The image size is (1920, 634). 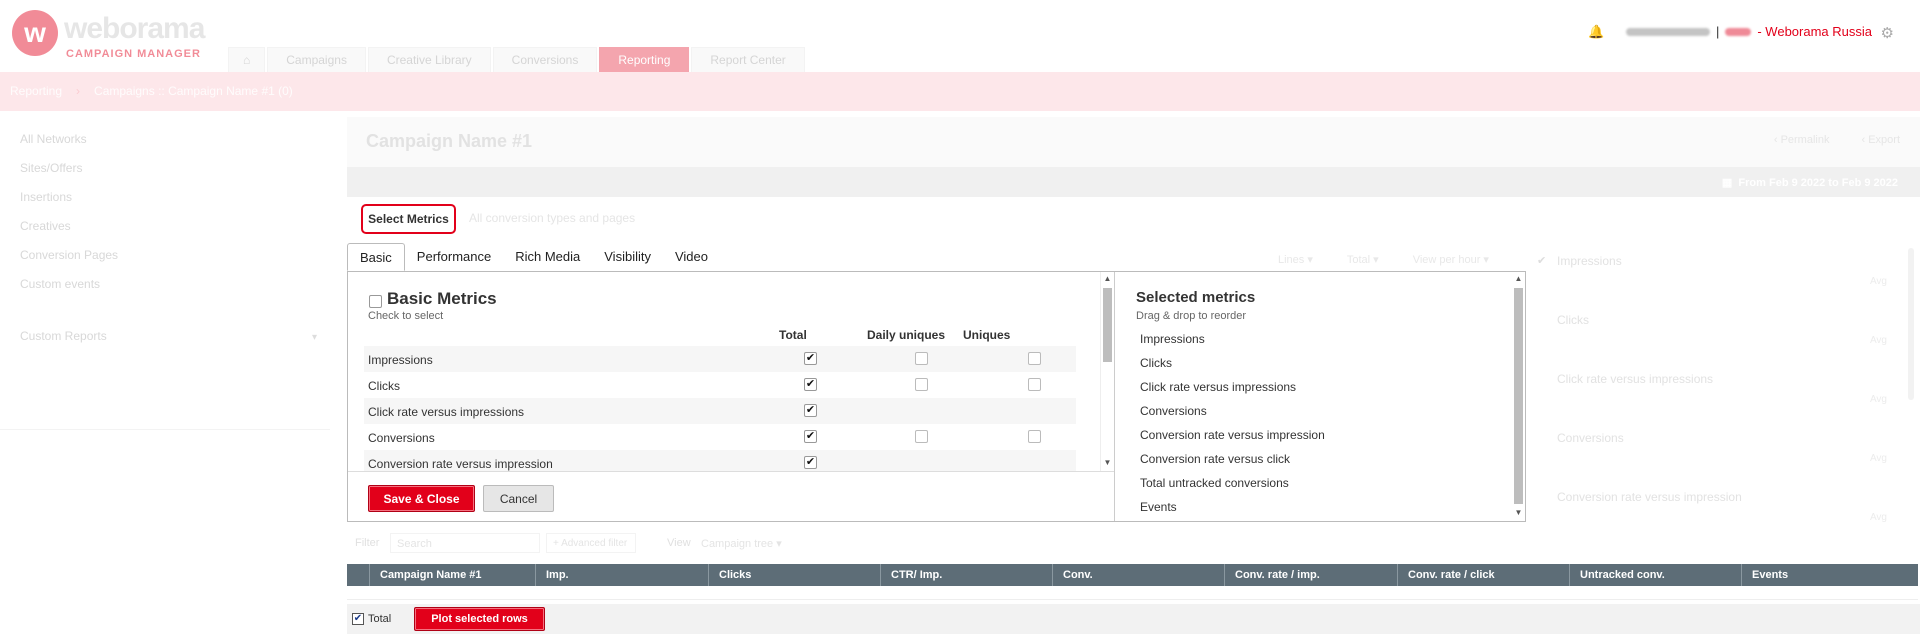 What do you see at coordinates (1172, 339) in the screenshot?
I see `selected-metric-item: Impressions` at bounding box center [1172, 339].